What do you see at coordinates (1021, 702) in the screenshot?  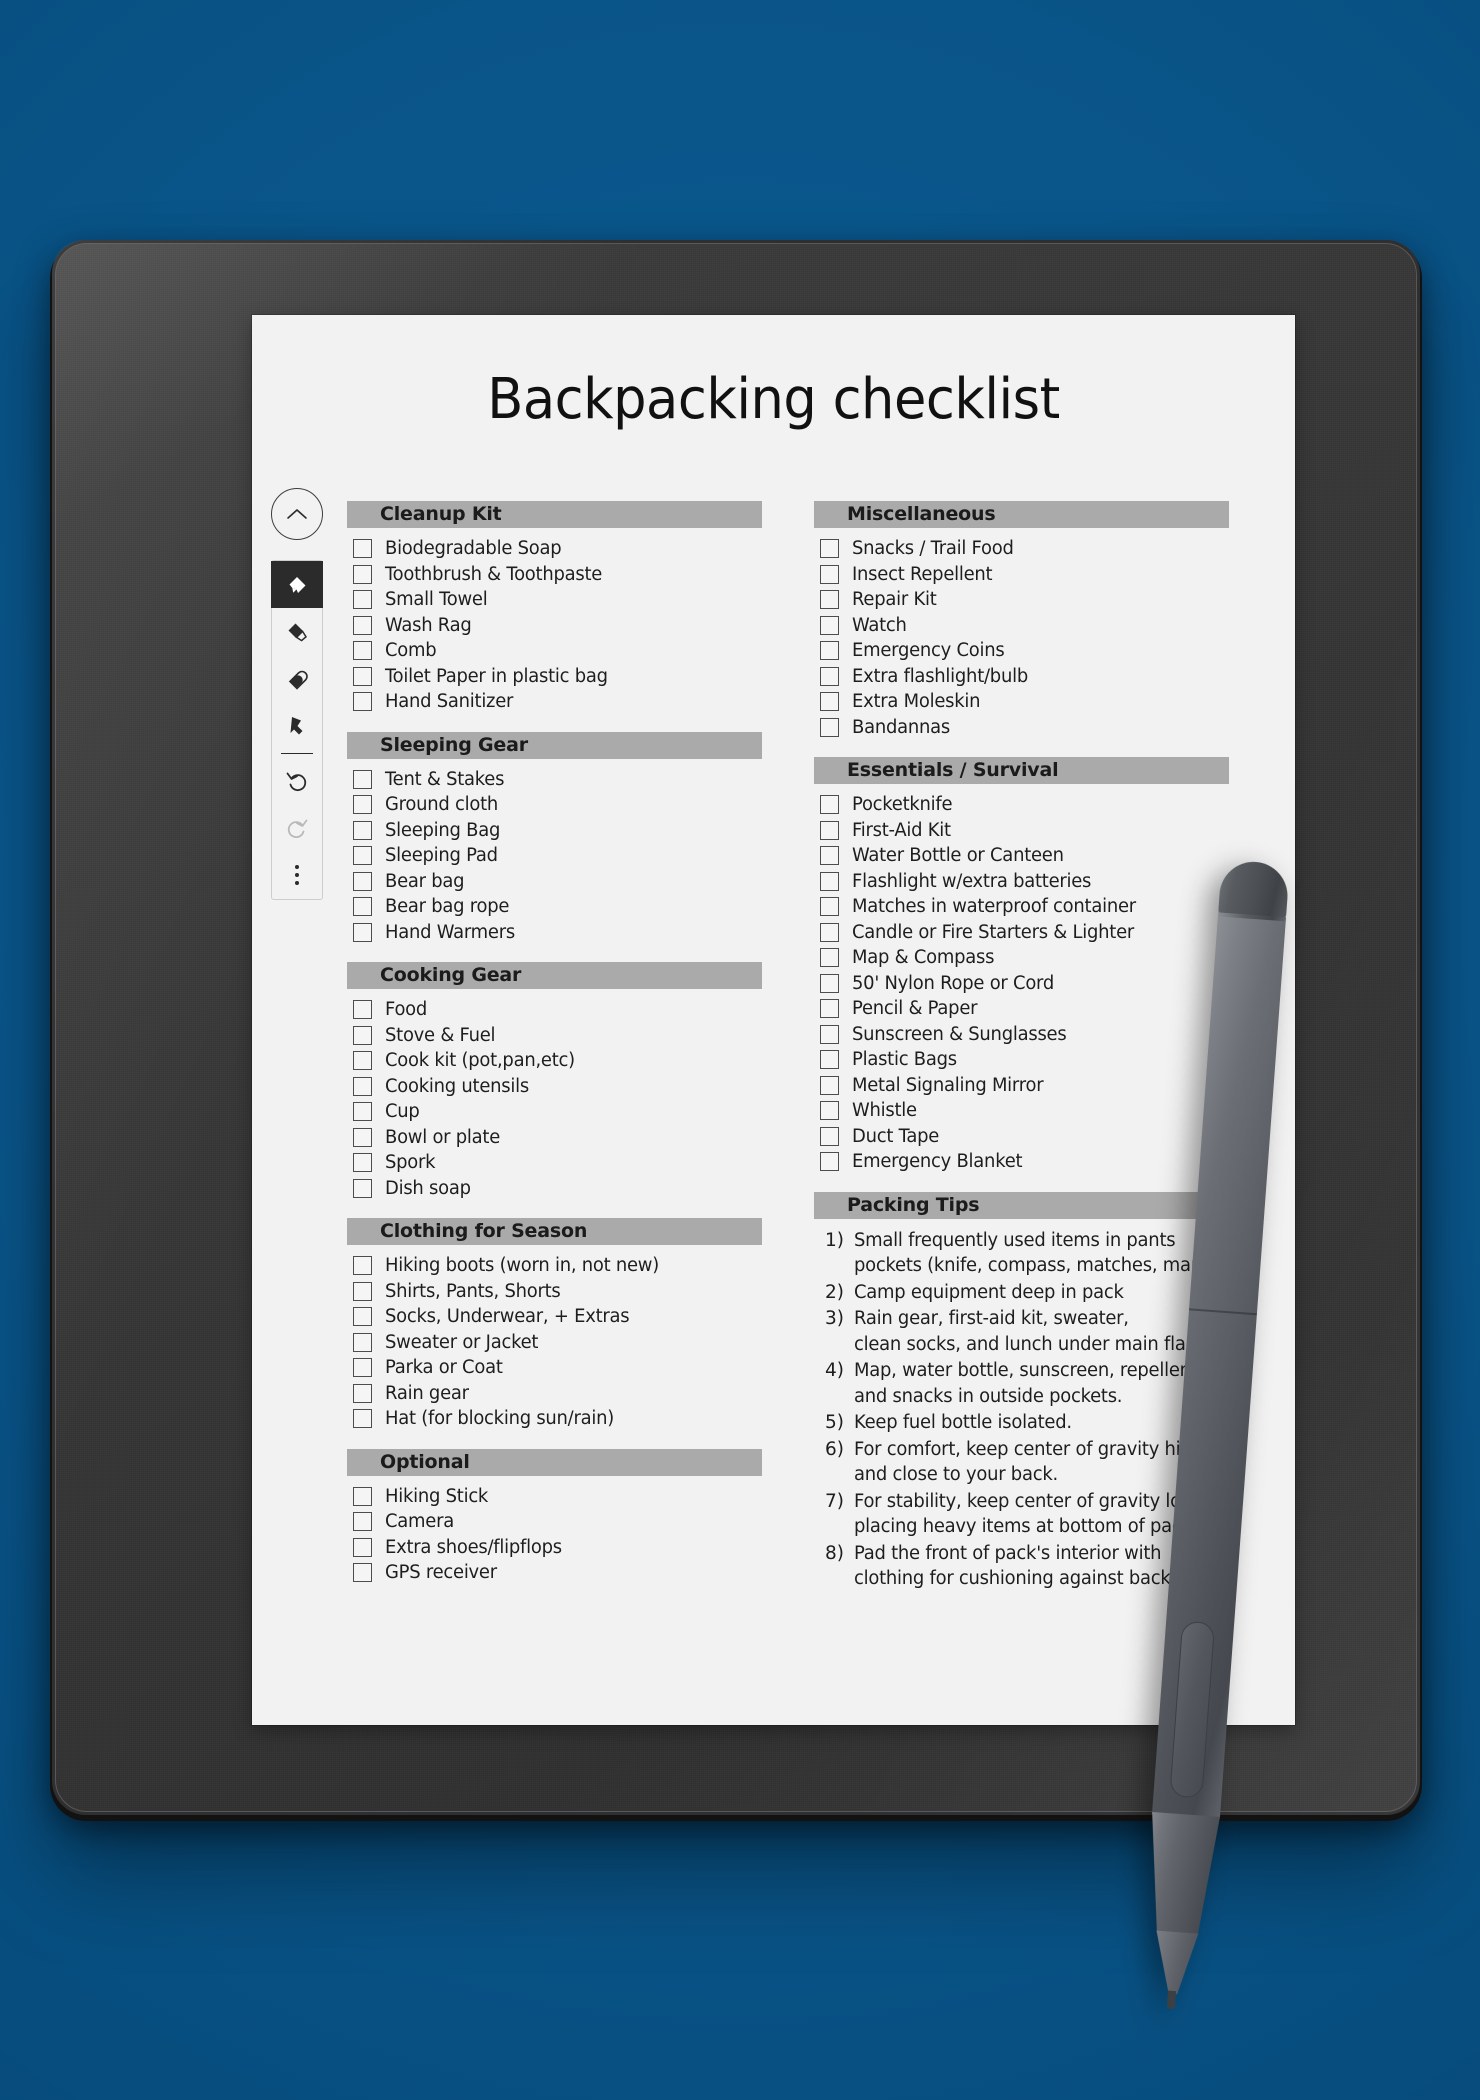 I see `checklist-row: Extra Moleskin` at bounding box center [1021, 702].